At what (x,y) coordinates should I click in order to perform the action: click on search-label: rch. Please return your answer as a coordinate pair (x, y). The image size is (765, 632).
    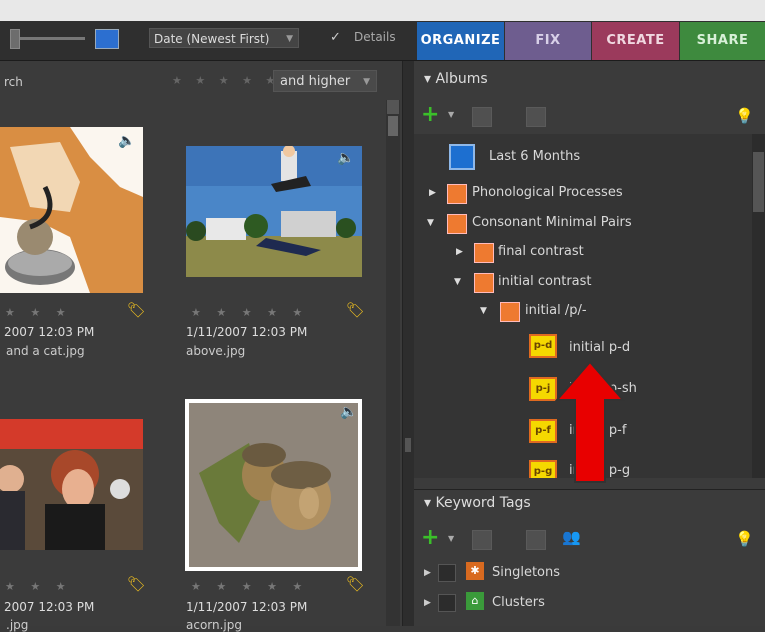
    Looking at the image, I should click on (13, 82).